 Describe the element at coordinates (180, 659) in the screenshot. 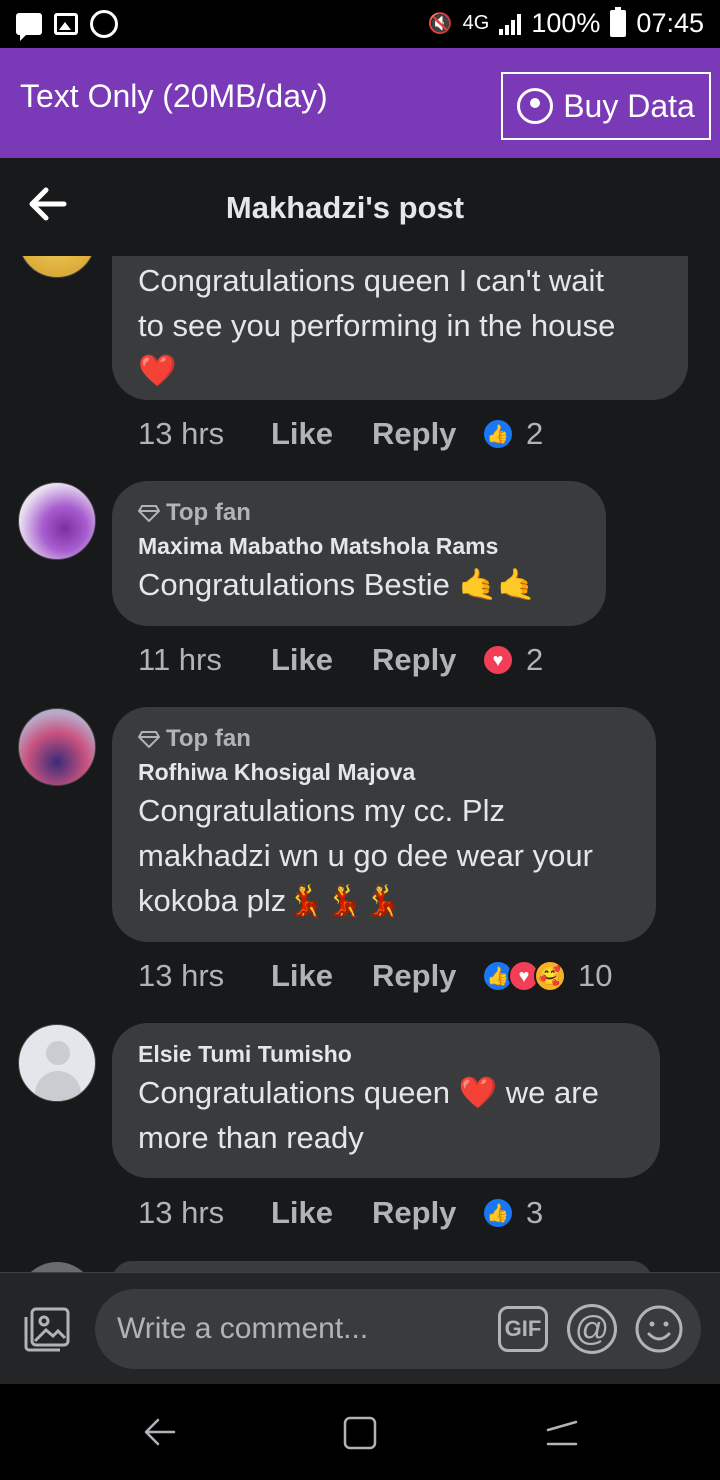

I see `comment-time: 11 hrs` at that location.